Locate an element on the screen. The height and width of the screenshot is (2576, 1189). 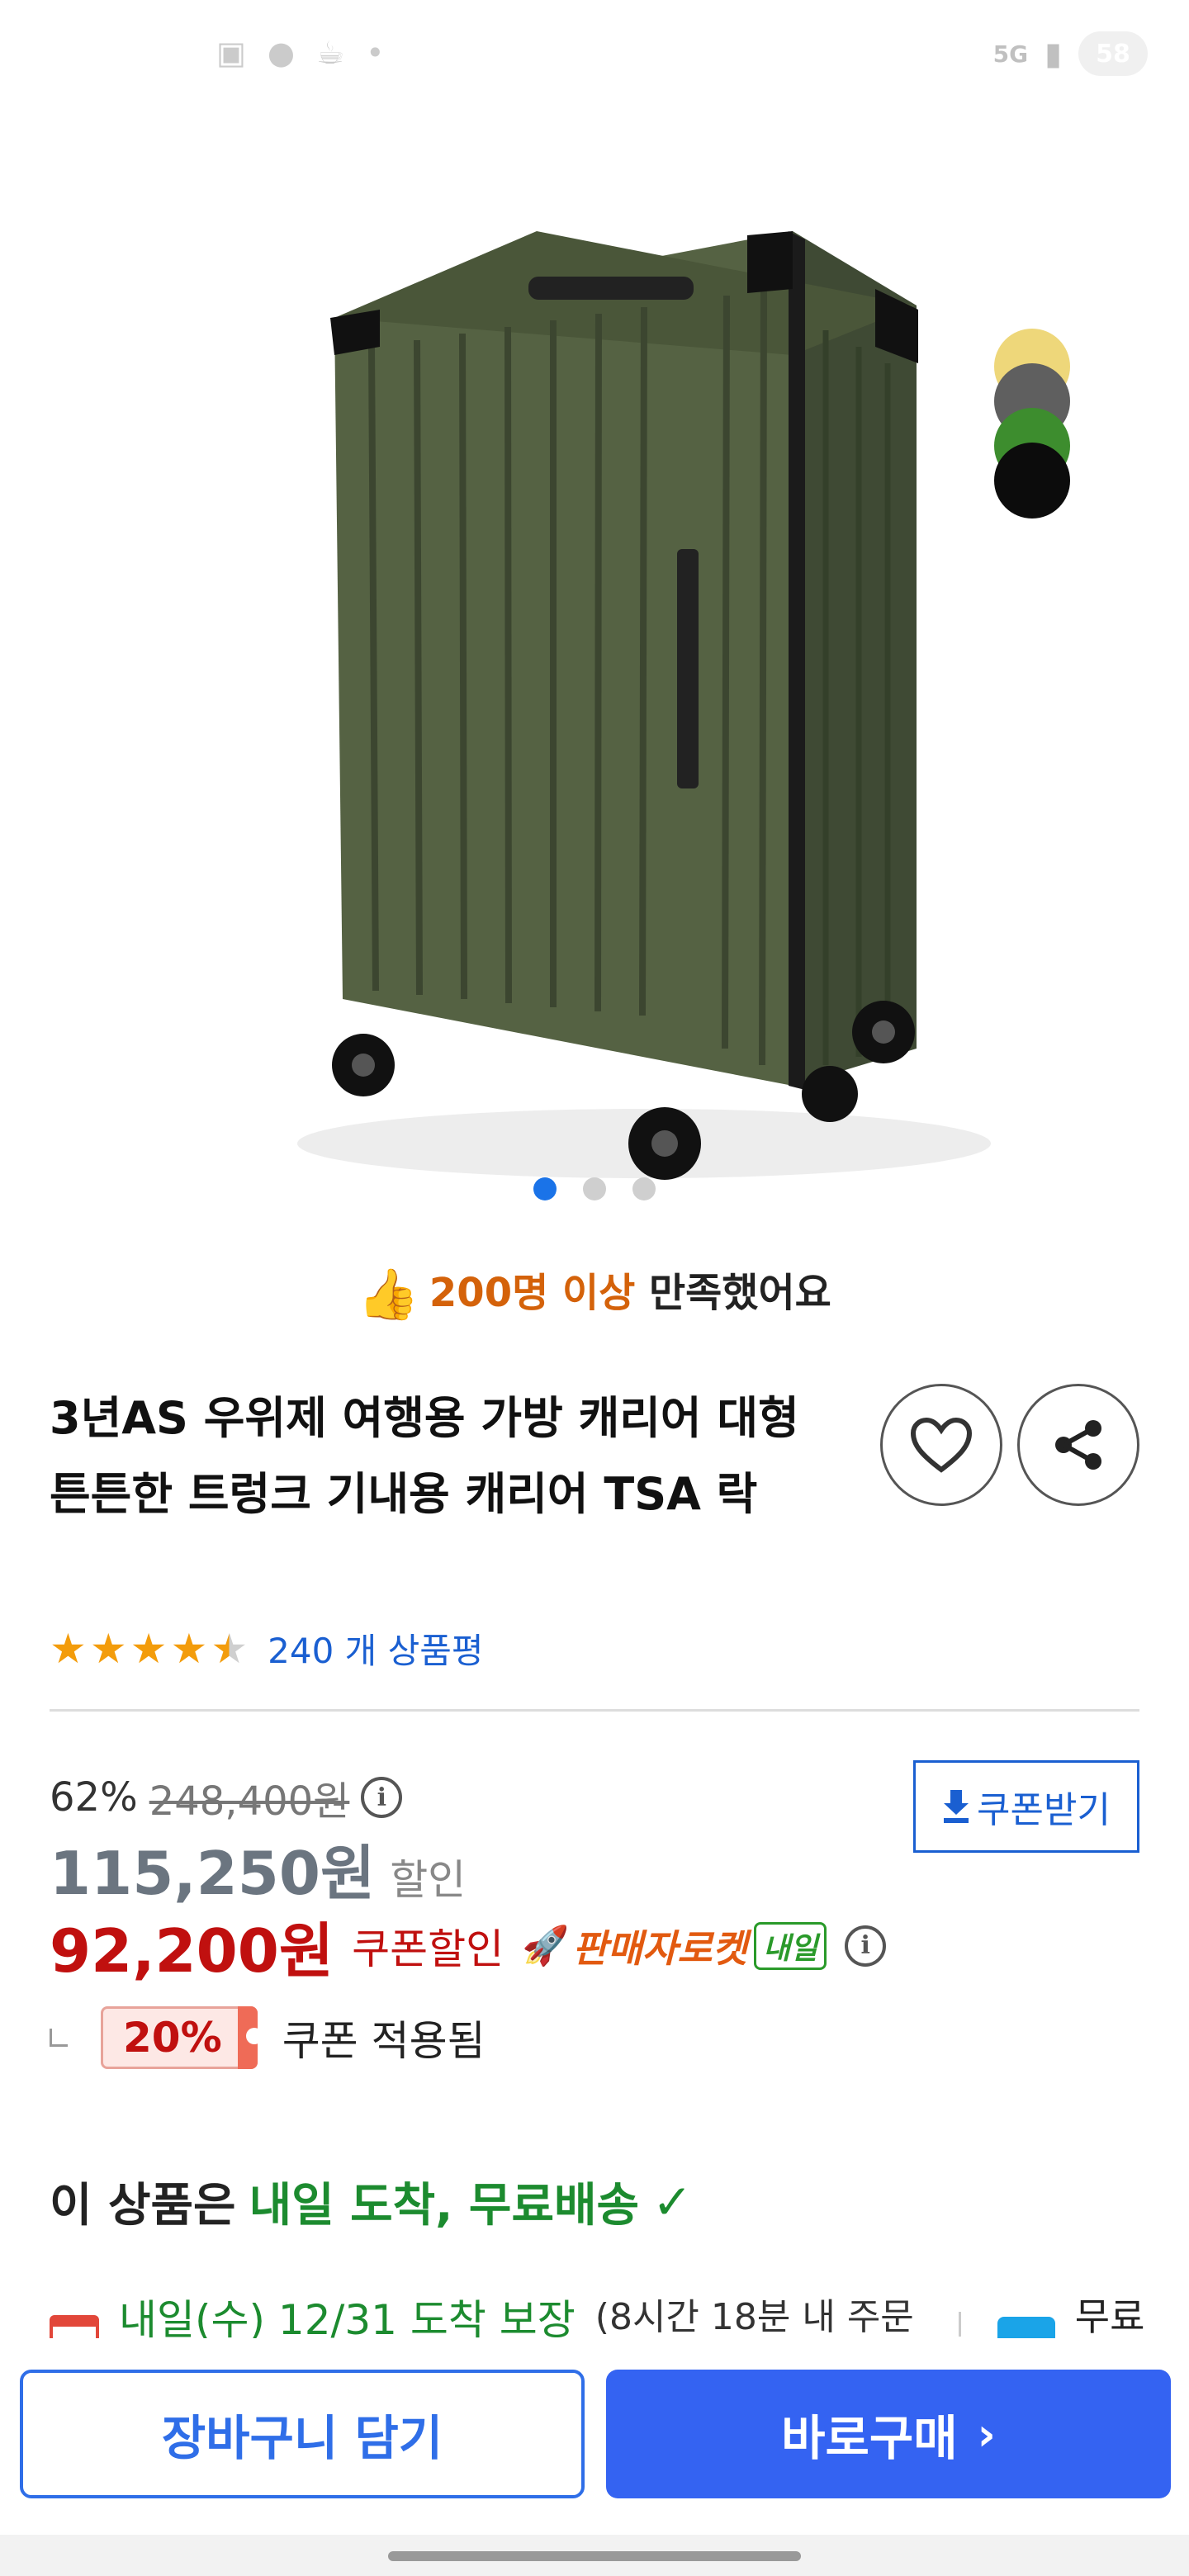
half-star-icon: ★ is located at coordinates (230, 1648).